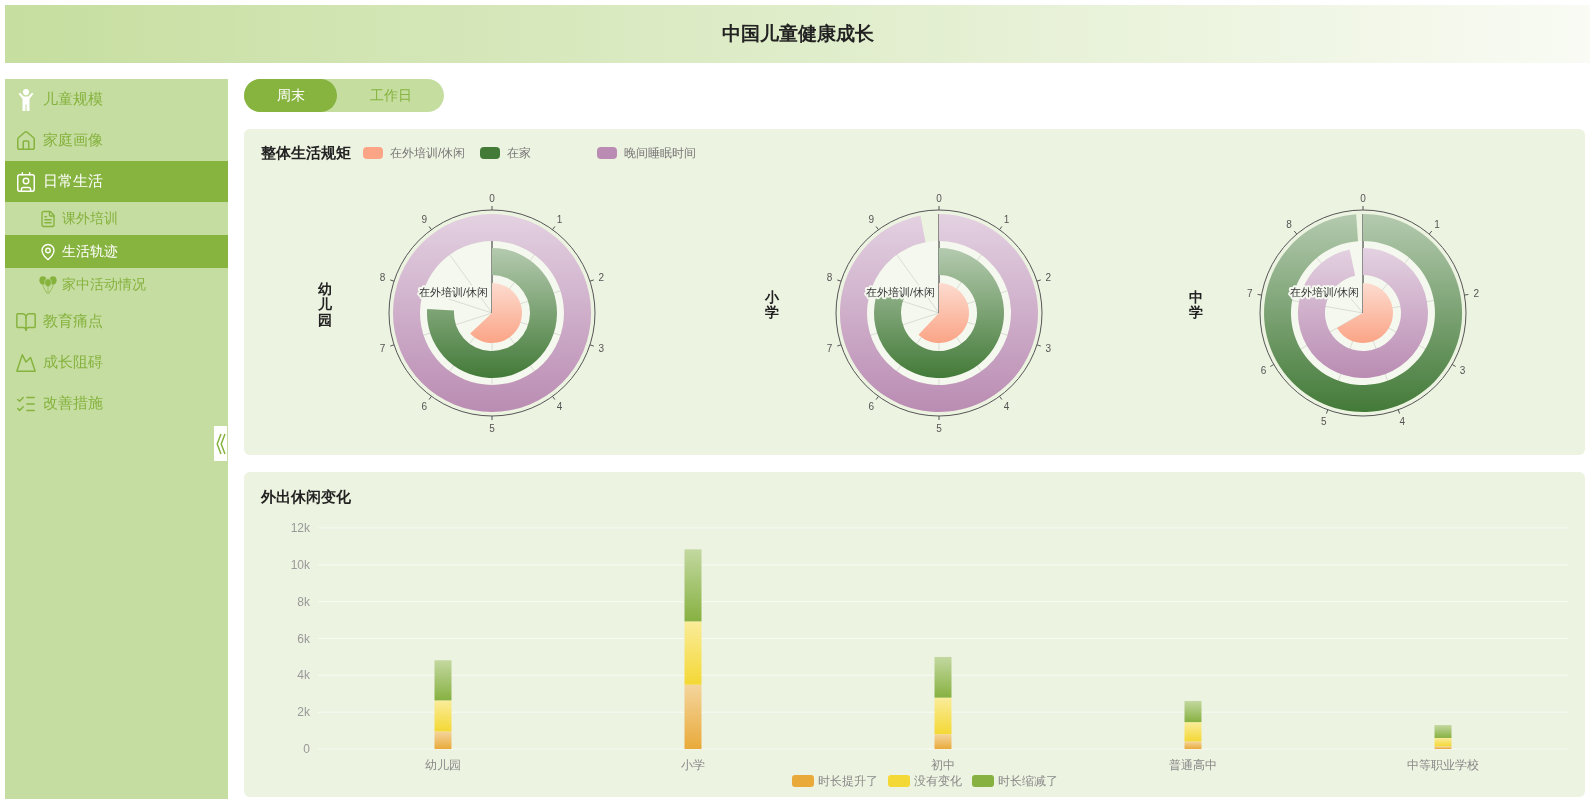 The height and width of the screenshot is (799, 1590). I want to click on category-label: 小学, so click(693, 765).